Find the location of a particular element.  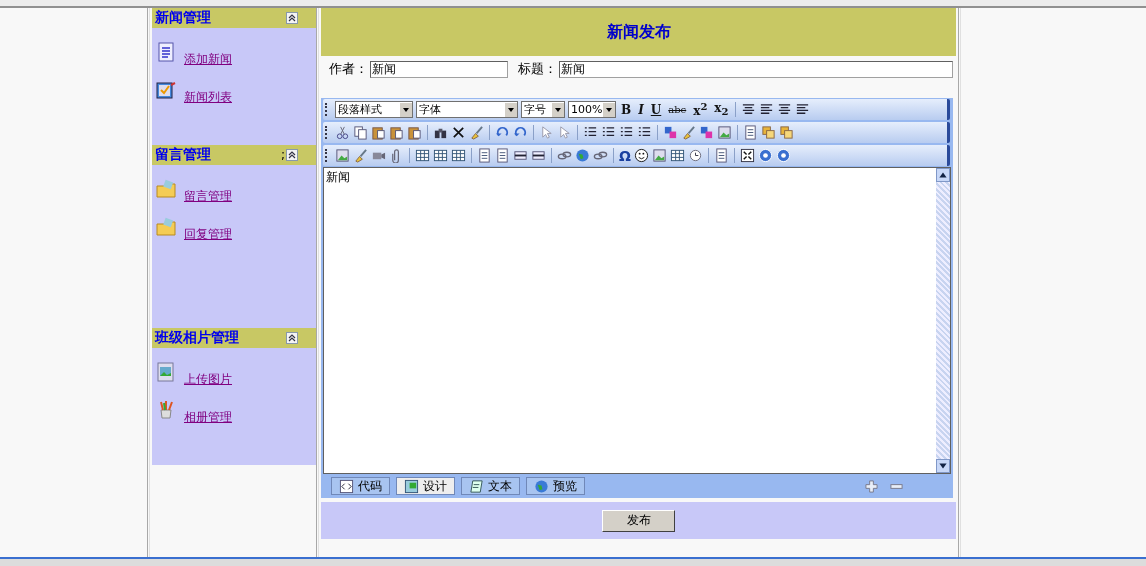

editor-content: 新闻 is located at coordinates (338, 177).